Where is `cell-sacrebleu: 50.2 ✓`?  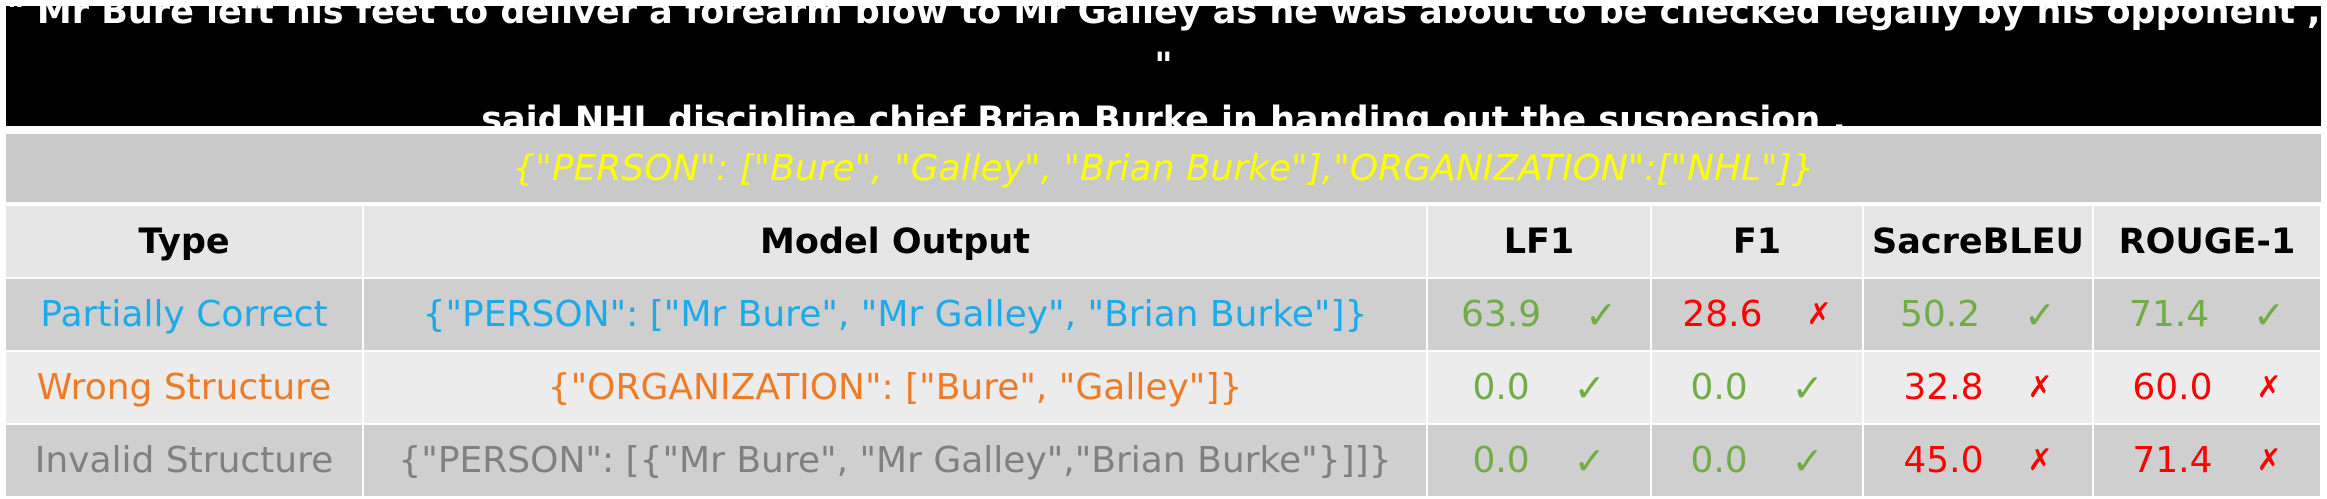
cell-sacrebleu: 50.2 ✓ is located at coordinates (1978, 314).